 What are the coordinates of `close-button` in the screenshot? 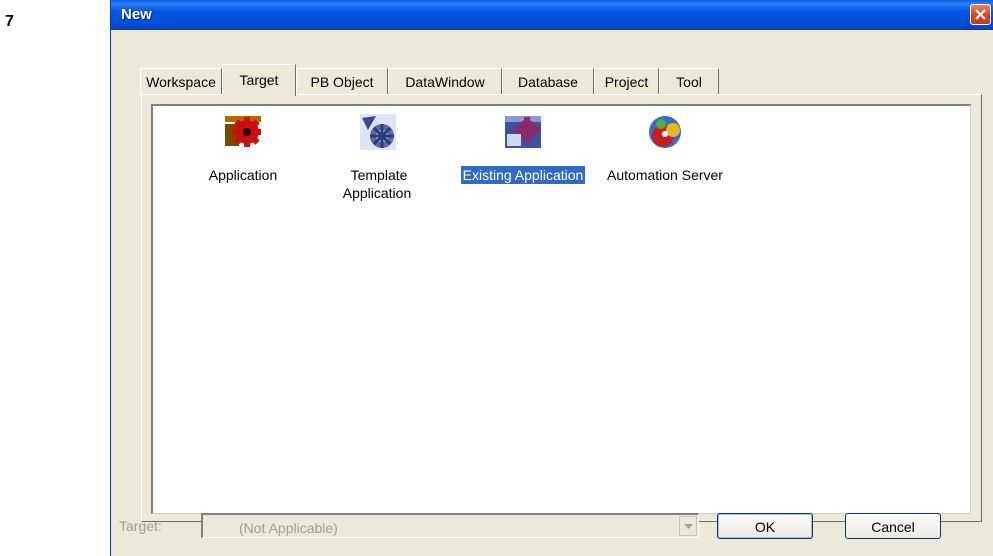 It's located at (980, 14).